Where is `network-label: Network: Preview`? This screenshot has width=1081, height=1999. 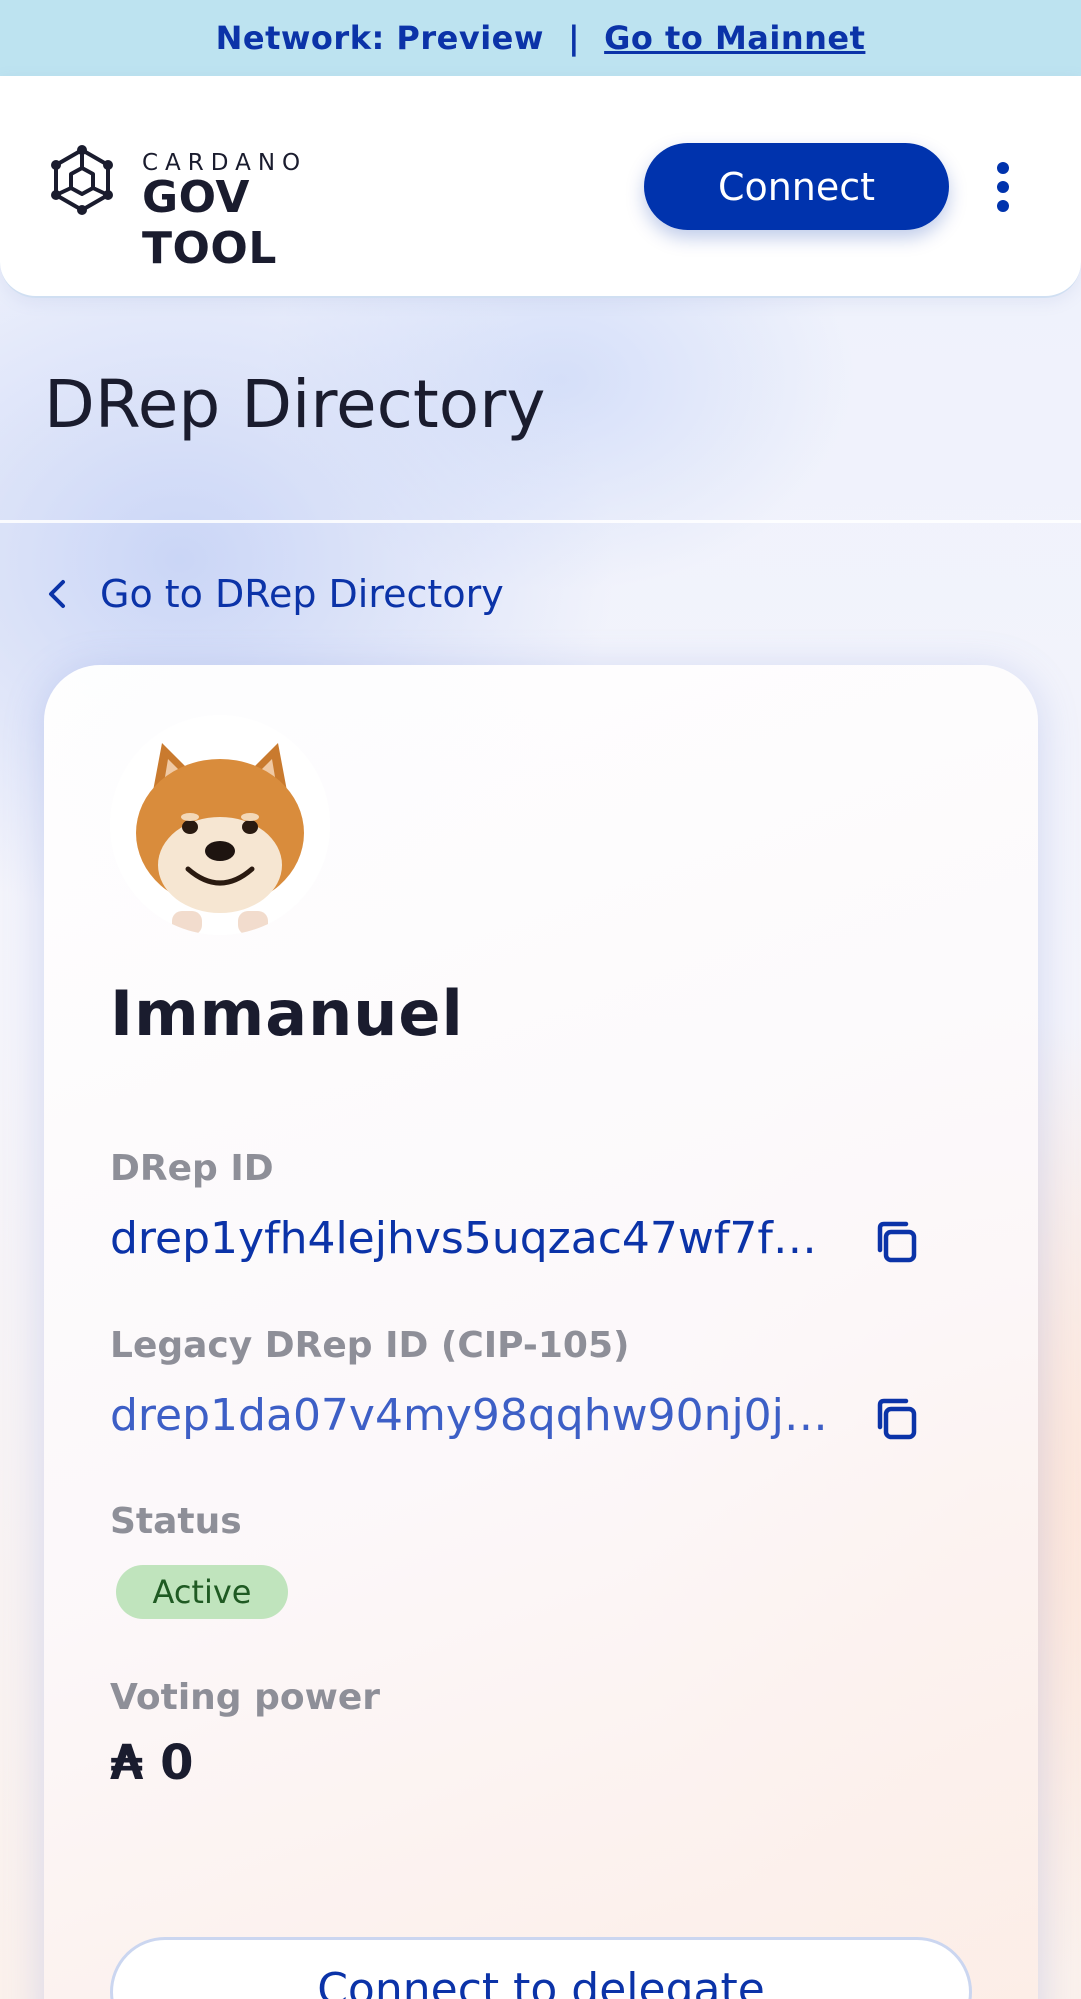
network-label: Network: Preview is located at coordinates (379, 38).